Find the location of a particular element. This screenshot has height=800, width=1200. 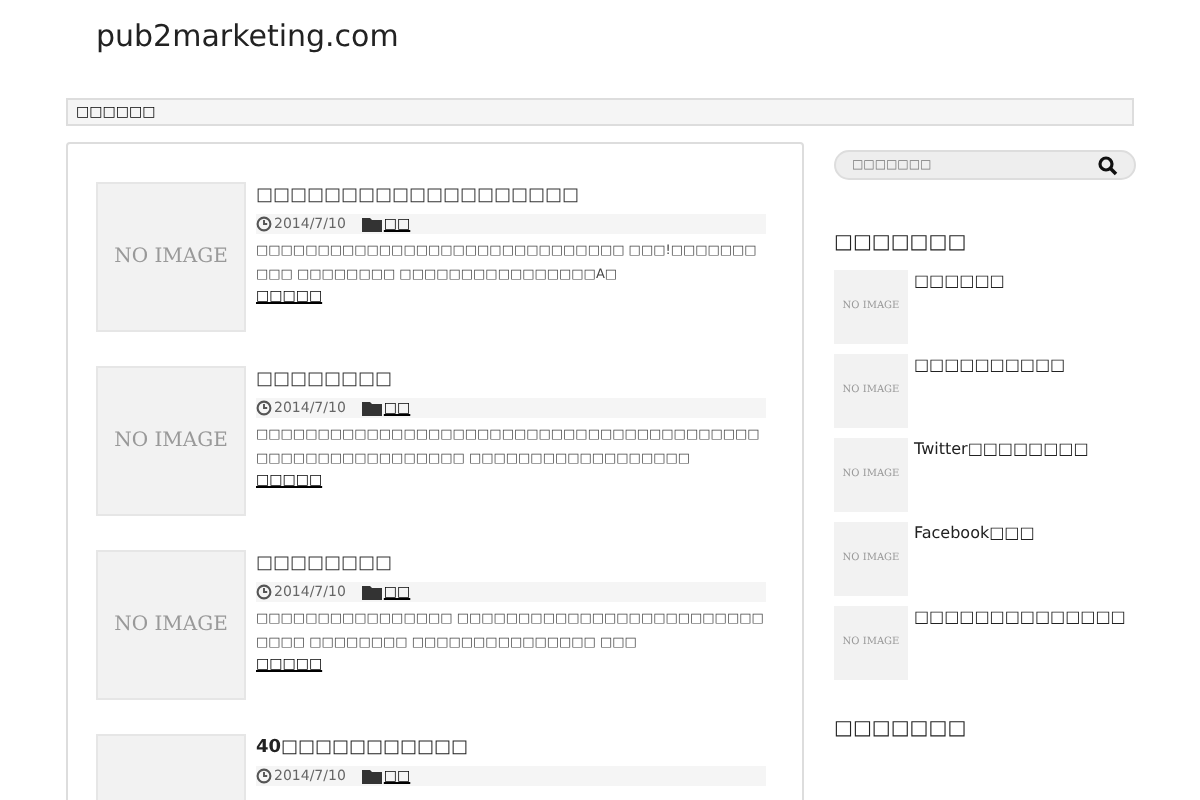

search-icon is located at coordinates (1108, 165).